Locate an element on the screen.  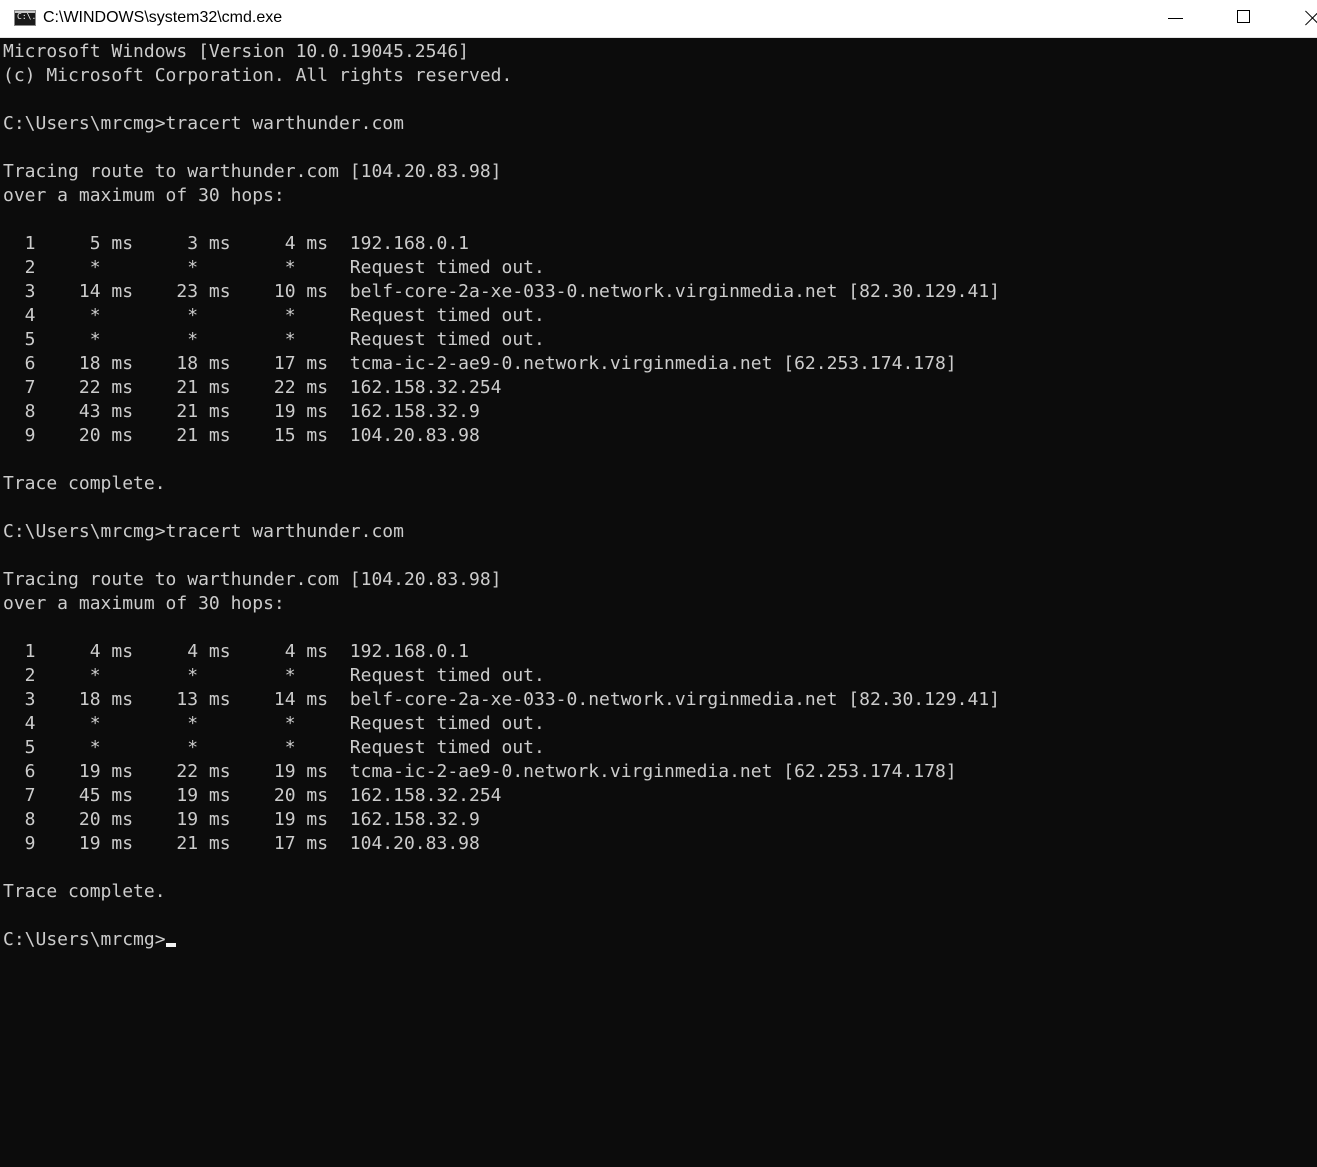
console-line: 9 19 ms 21 ms 17 ms 104.20.83.98 is located at coordinates (241, 843).